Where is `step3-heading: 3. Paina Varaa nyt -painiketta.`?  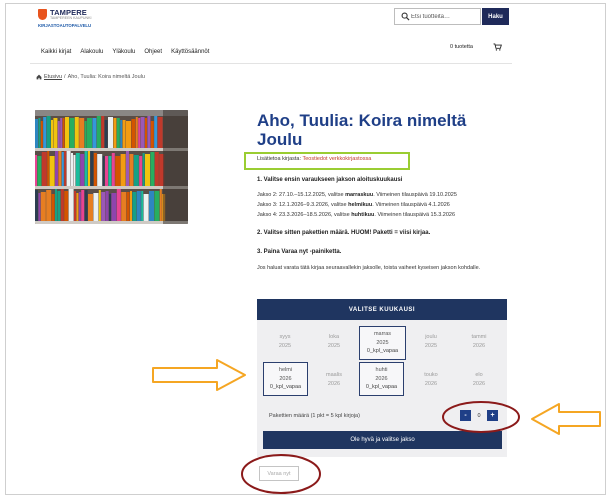 step3-heading: 3. Paina Varaa nyt -painiketta. is located at coordinates (299, 252).